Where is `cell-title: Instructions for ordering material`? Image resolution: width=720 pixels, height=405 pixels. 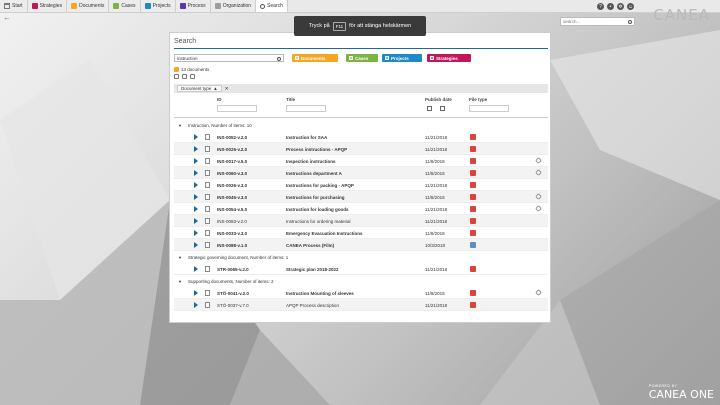 cell-title: Instructions for ordering material is located at coordinates (318, 221).